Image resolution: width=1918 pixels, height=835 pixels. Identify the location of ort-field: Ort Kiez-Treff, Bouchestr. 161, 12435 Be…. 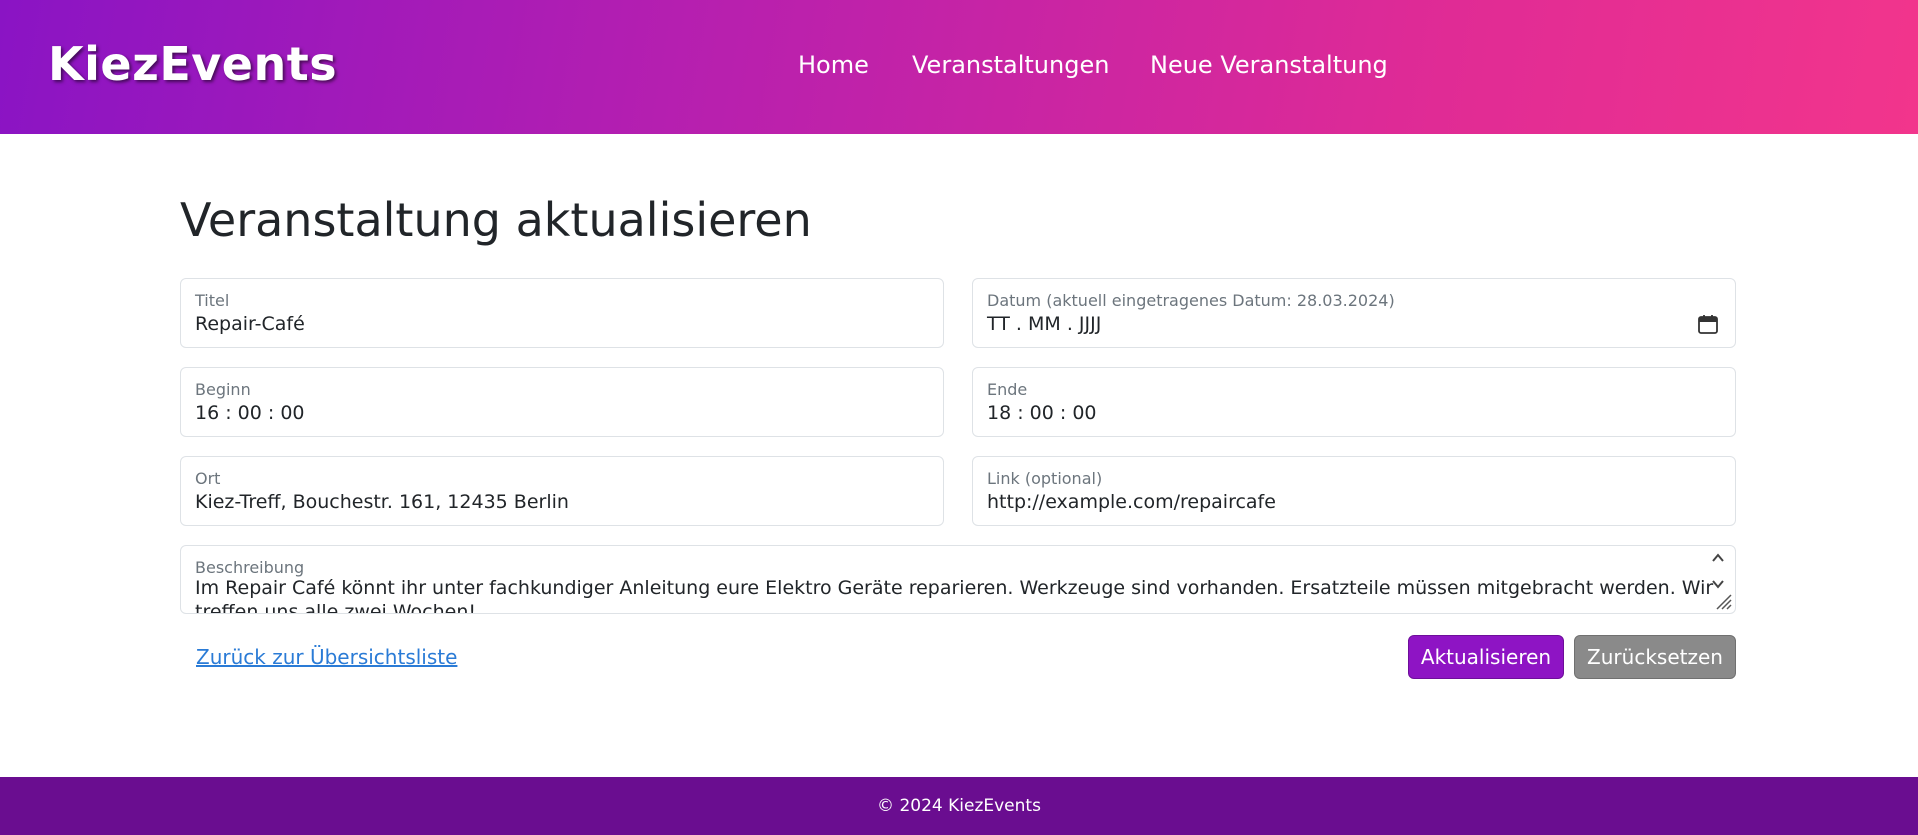
(562, 491).